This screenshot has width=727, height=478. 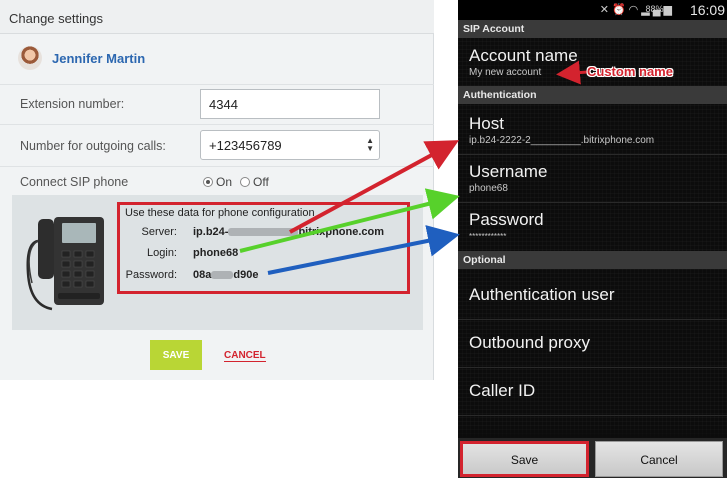 What do you see at coordinates (620, 10) in the screenshot?
I see `alarm-icon: ⏰` at bounding box center [620, 10].